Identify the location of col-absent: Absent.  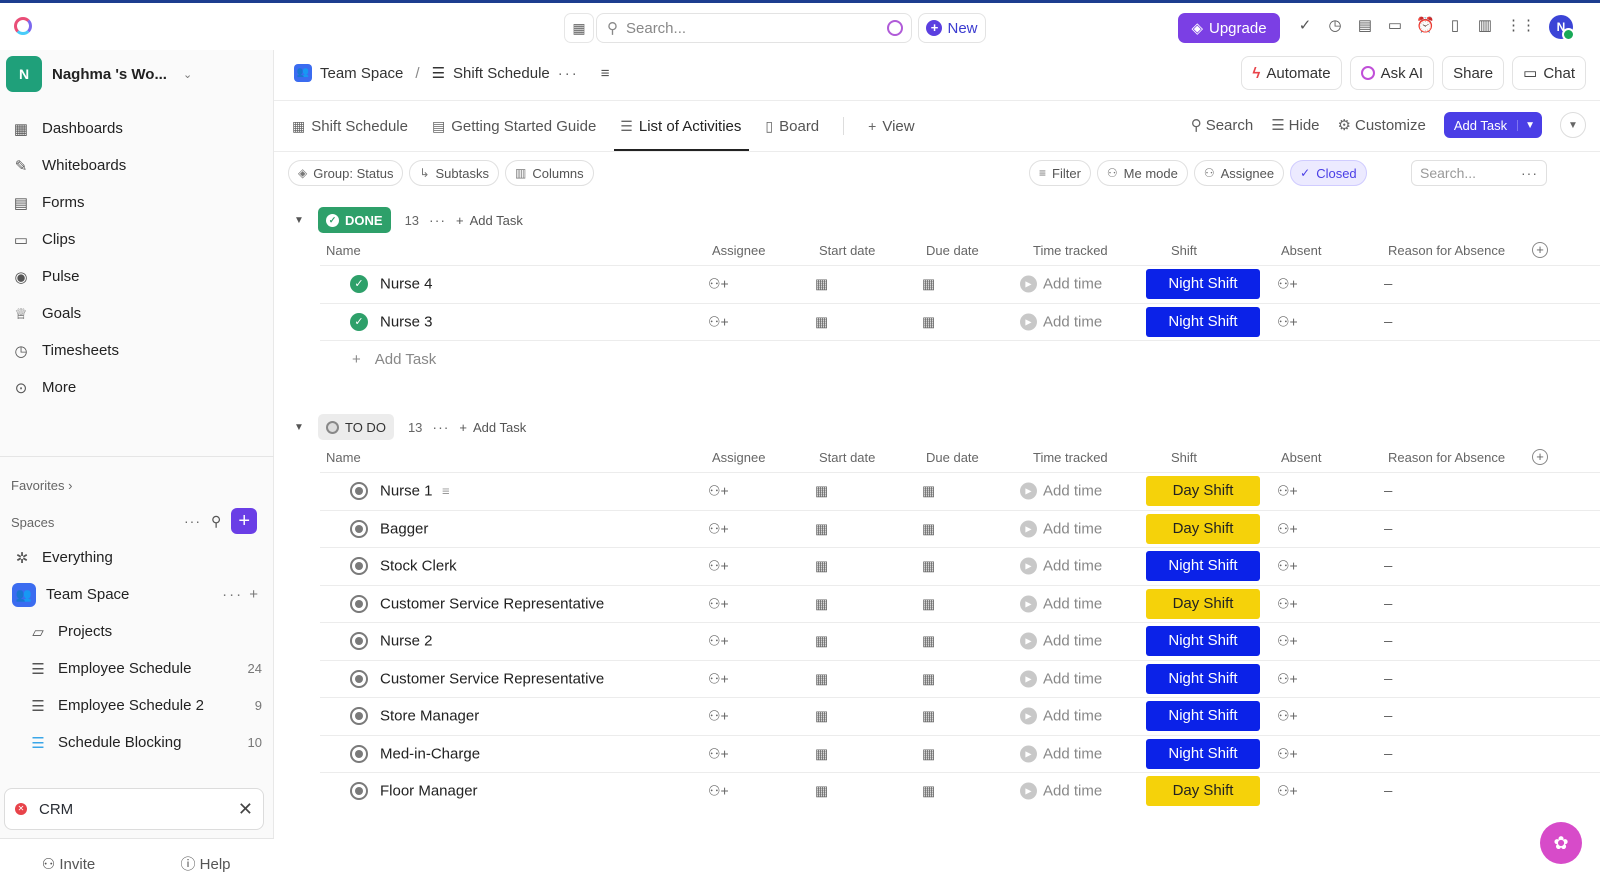
(1301, 250).